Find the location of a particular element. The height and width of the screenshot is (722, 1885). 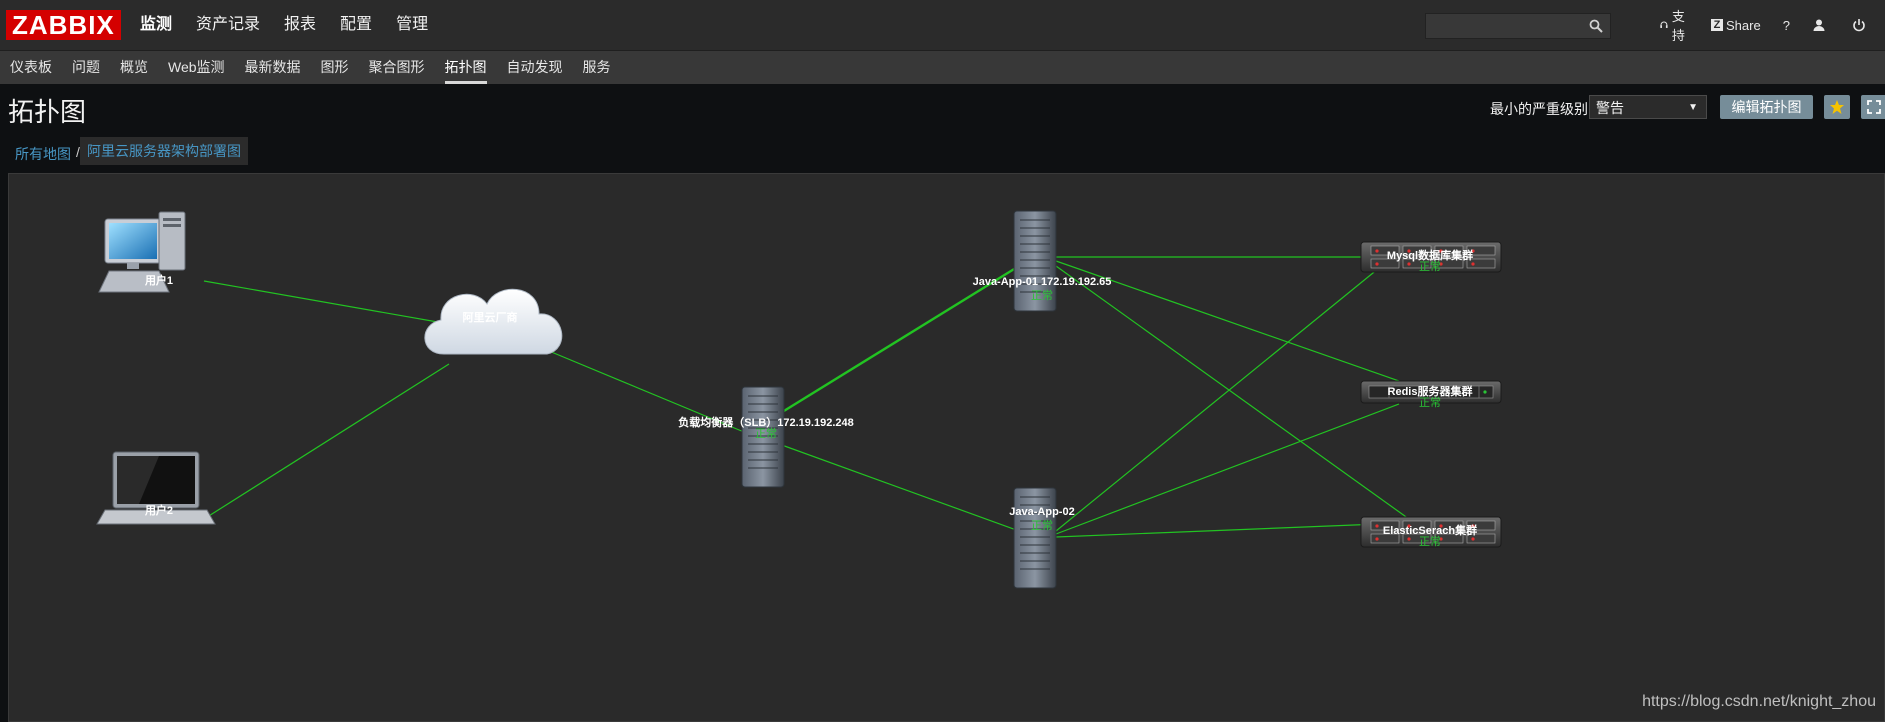

cloud-label: 阿里云厂商 is located at coordinates (490, 318).